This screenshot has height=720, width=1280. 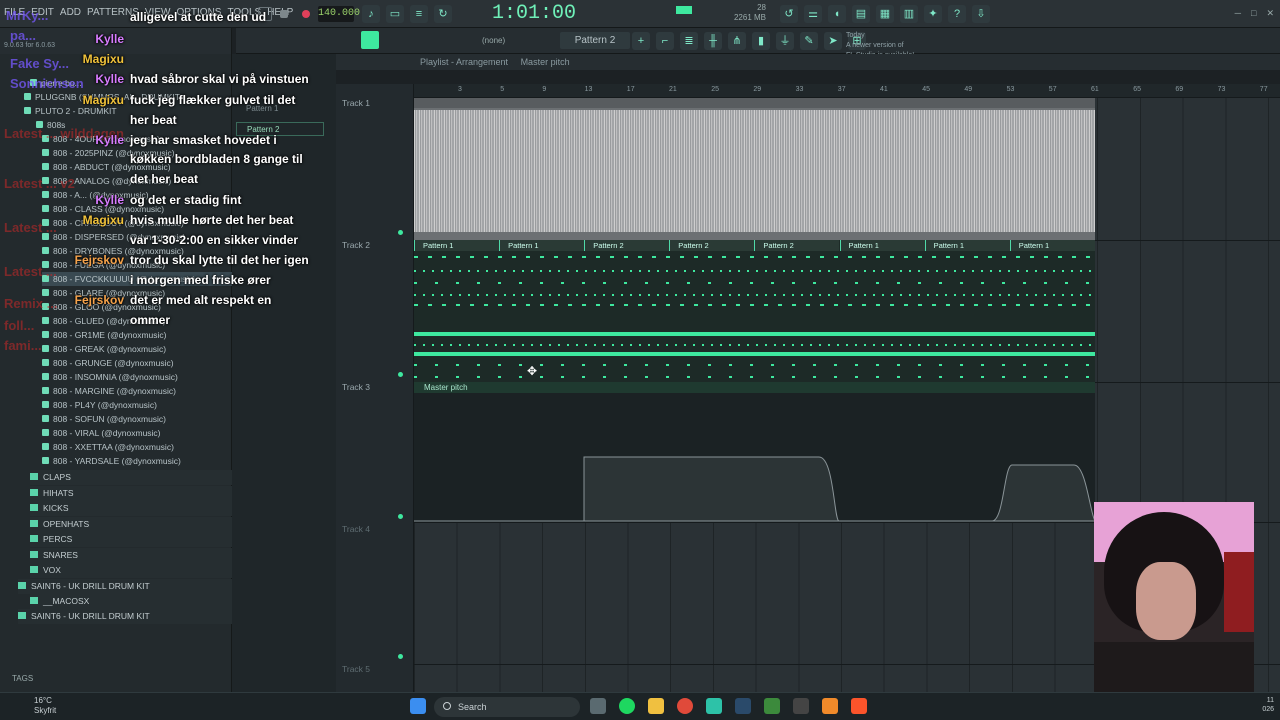 I want to click on time-ruler: 3 5 9 13 17 21 25 29 33 37 41 45 49 53 57 61 65 69 73 77, so click(x=847, y=91).